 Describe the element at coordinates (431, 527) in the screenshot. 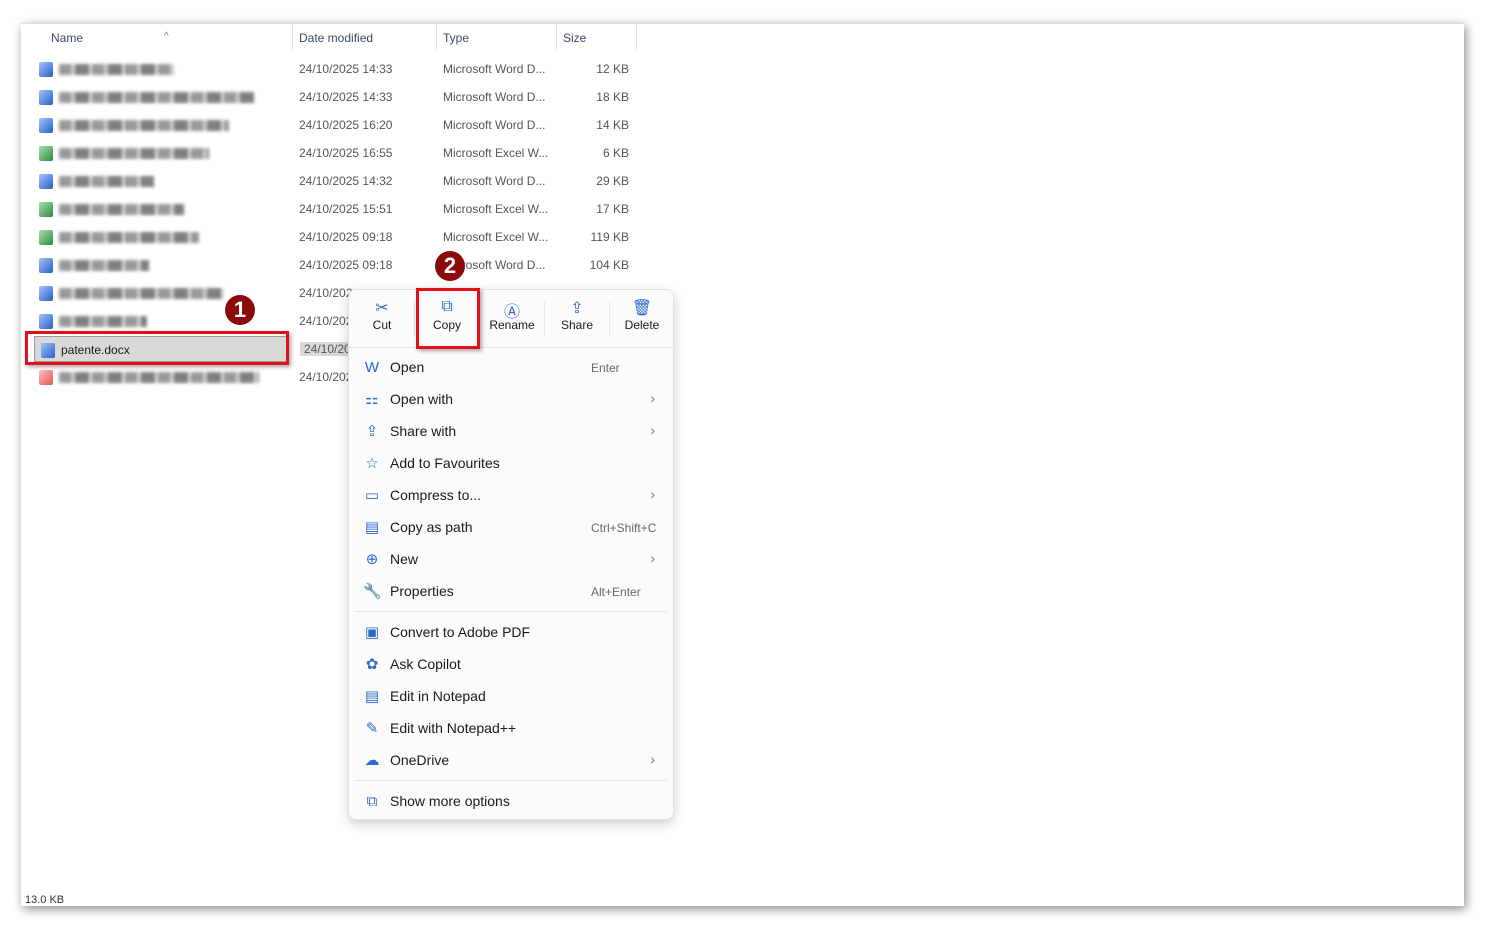

I see `menu-item-label: Copy as path` at that location.